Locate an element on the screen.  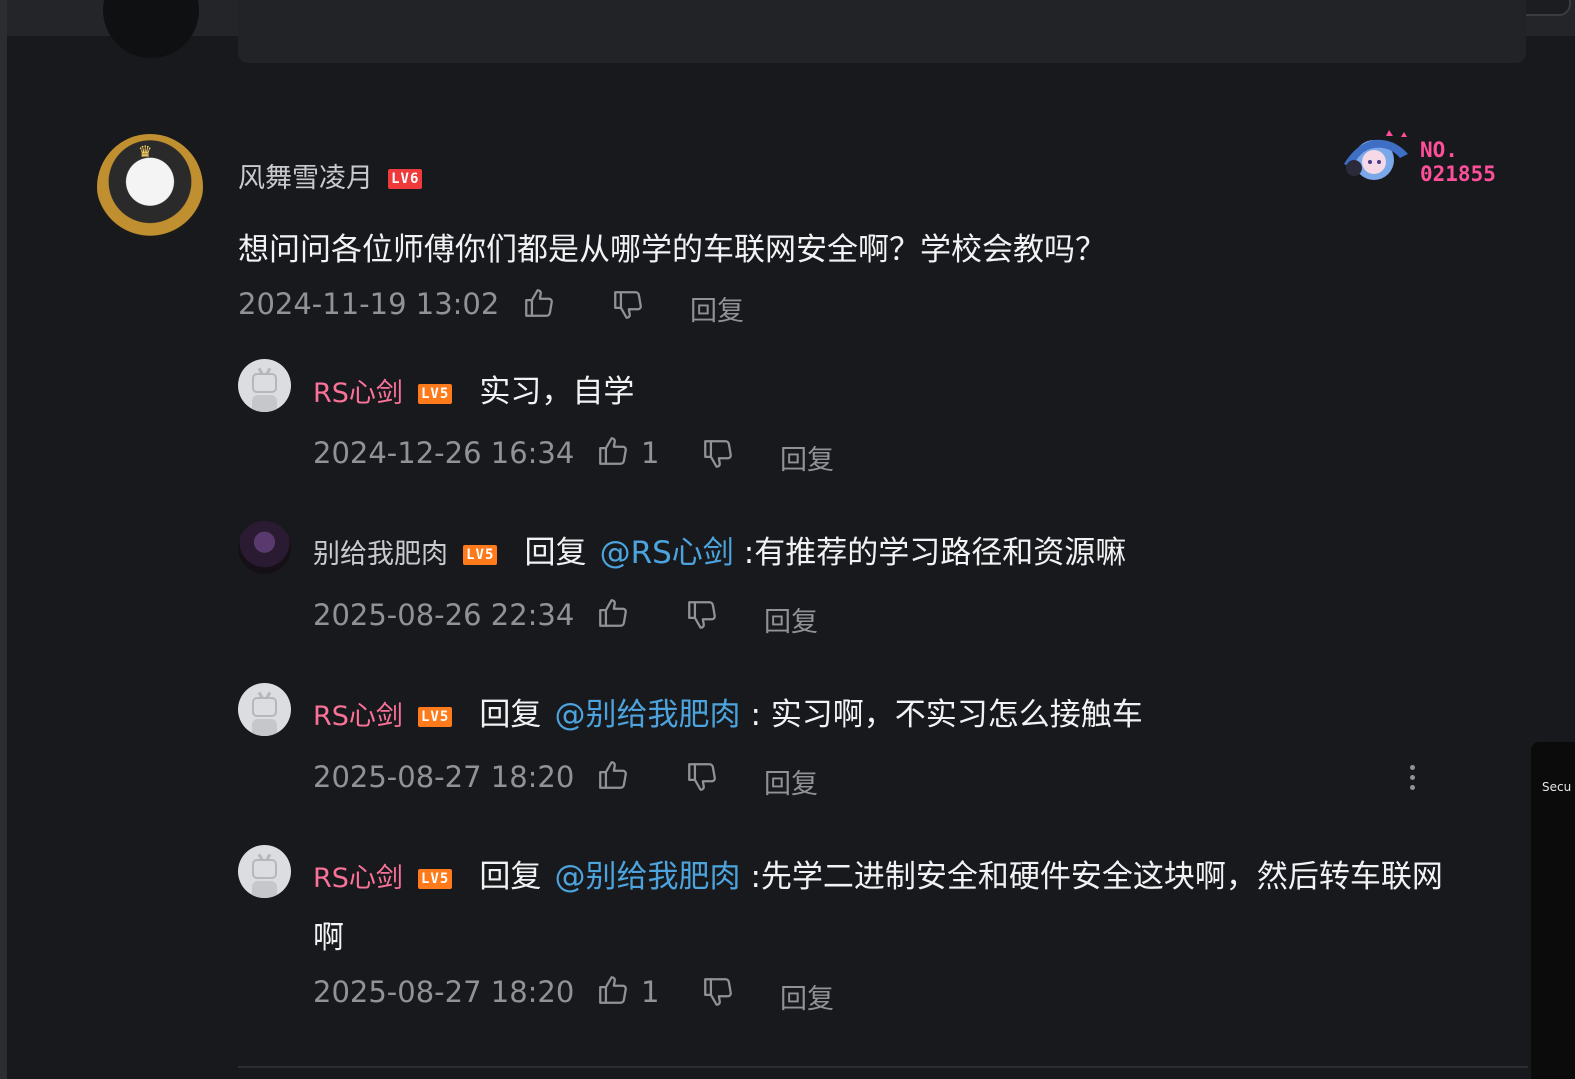
reply-1-line: RS心剑 LV5 实习，自学 is located at coordinates (473, 388).